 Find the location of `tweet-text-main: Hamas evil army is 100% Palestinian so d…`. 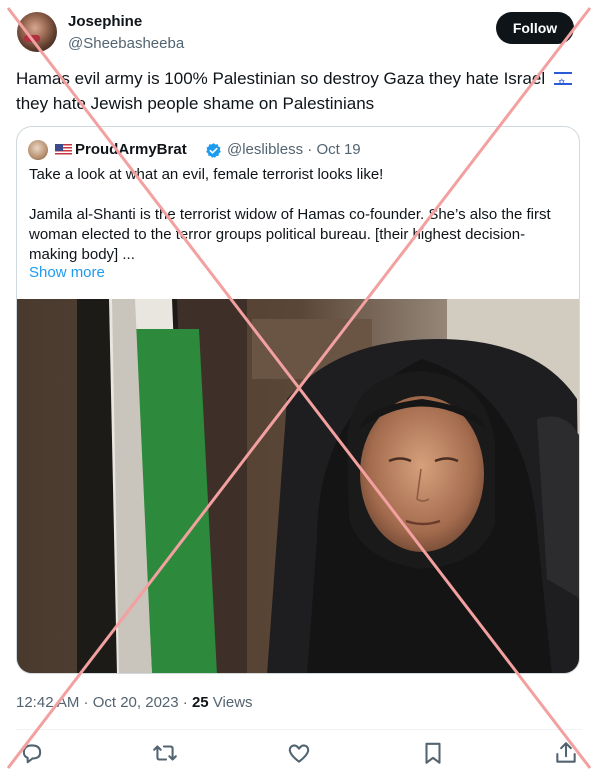

tweet-text-main: Hamas evil army is 100% Palestinian so d… is located at coordinates (281, 78).